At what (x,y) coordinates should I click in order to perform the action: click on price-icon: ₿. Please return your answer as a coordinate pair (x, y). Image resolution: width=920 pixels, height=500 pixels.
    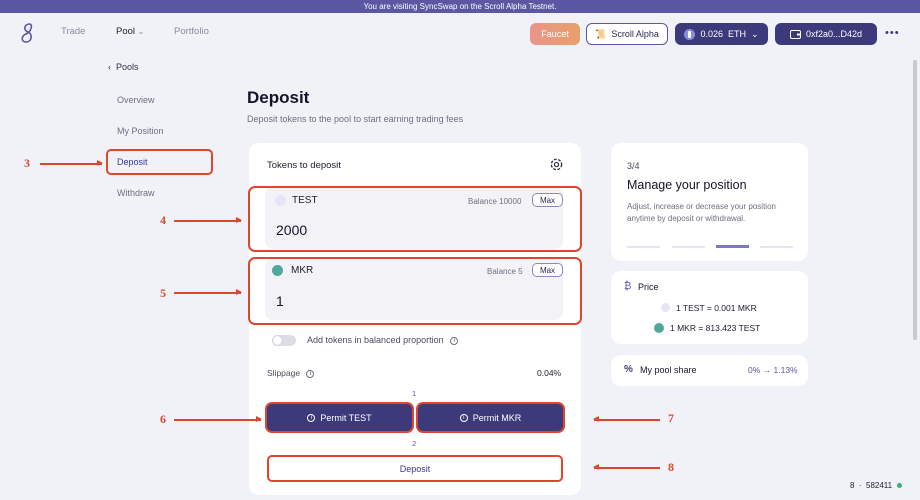
    Looking at the image, I should click on (628, 286).